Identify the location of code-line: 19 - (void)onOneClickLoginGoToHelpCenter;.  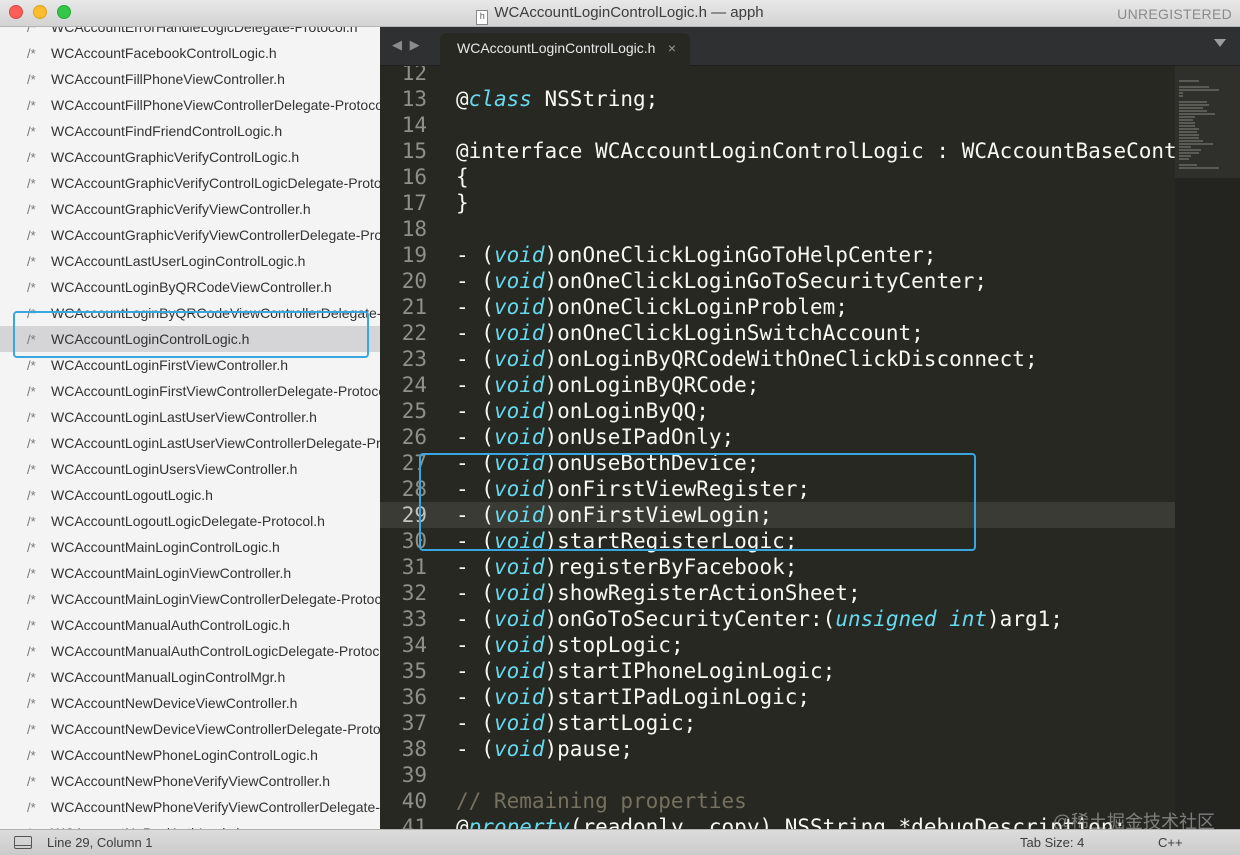
(777, 255).